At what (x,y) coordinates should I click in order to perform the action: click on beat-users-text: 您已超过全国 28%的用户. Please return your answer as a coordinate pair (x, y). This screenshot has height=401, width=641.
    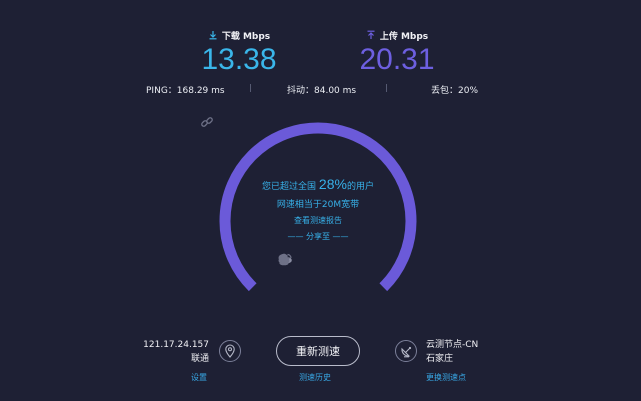
    Looking at the image, I should click on (318, 184).